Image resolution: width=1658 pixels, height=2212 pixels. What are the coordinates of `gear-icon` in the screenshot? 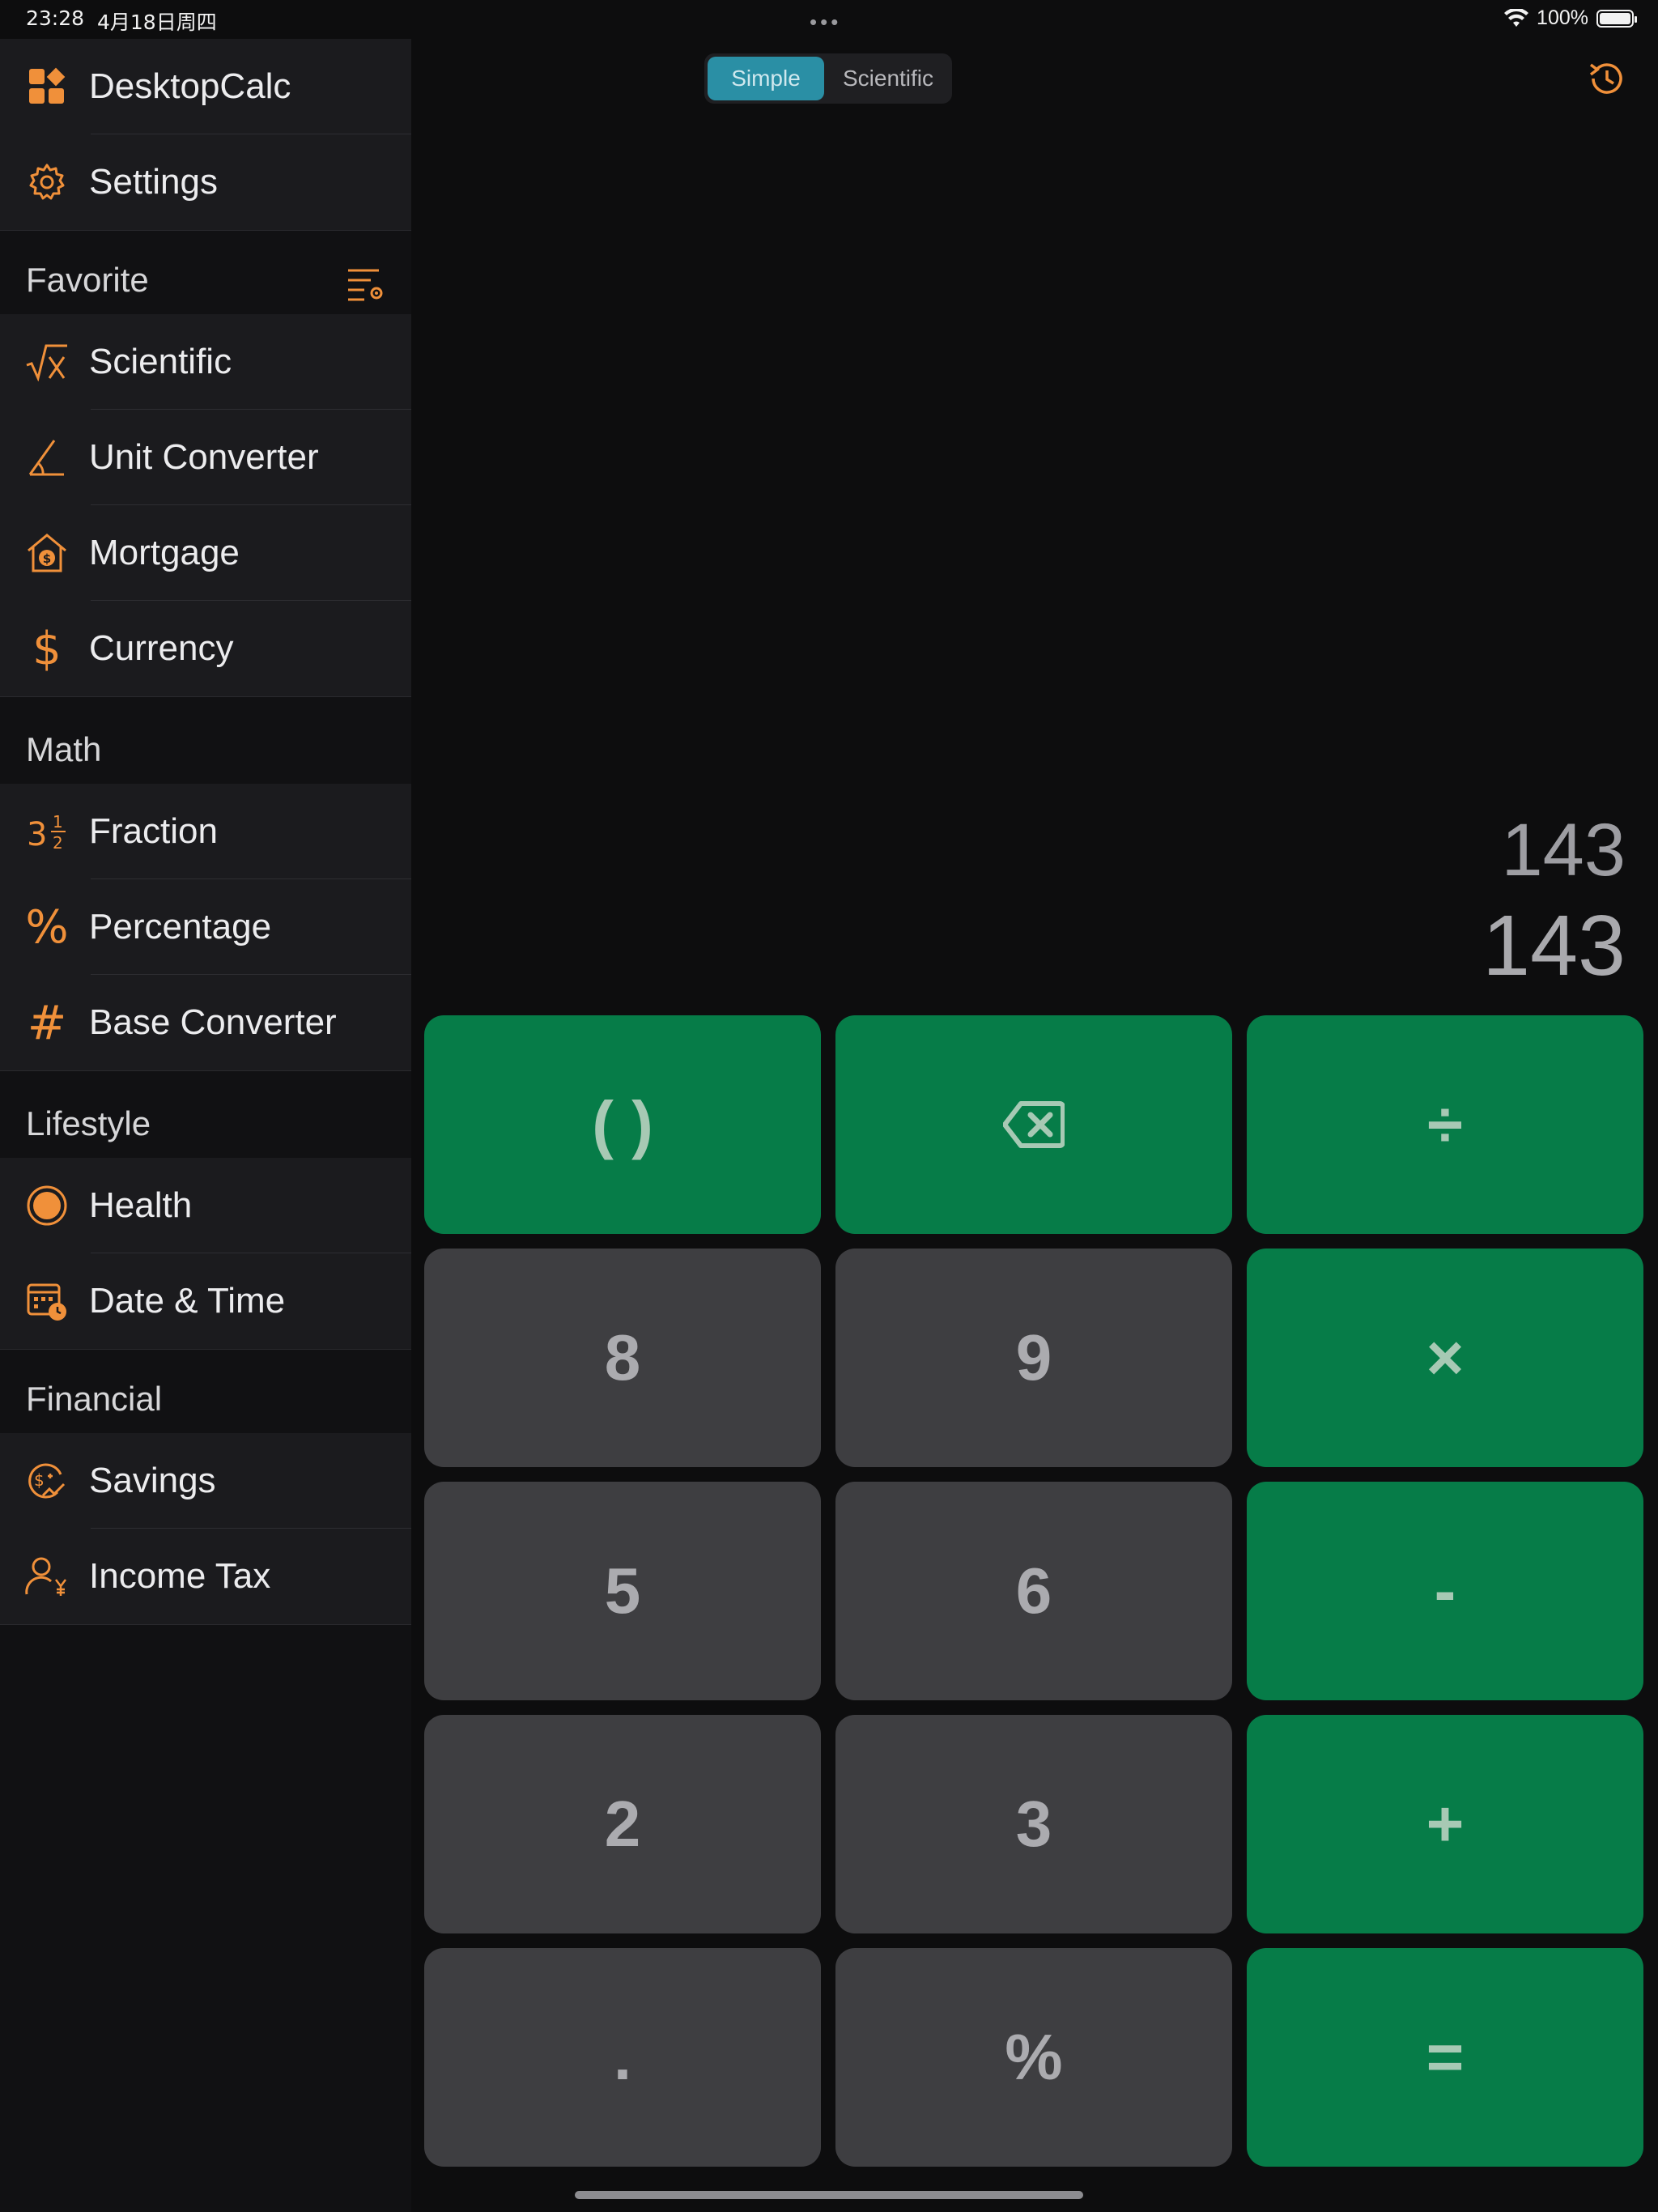 It's located at (47, 183).